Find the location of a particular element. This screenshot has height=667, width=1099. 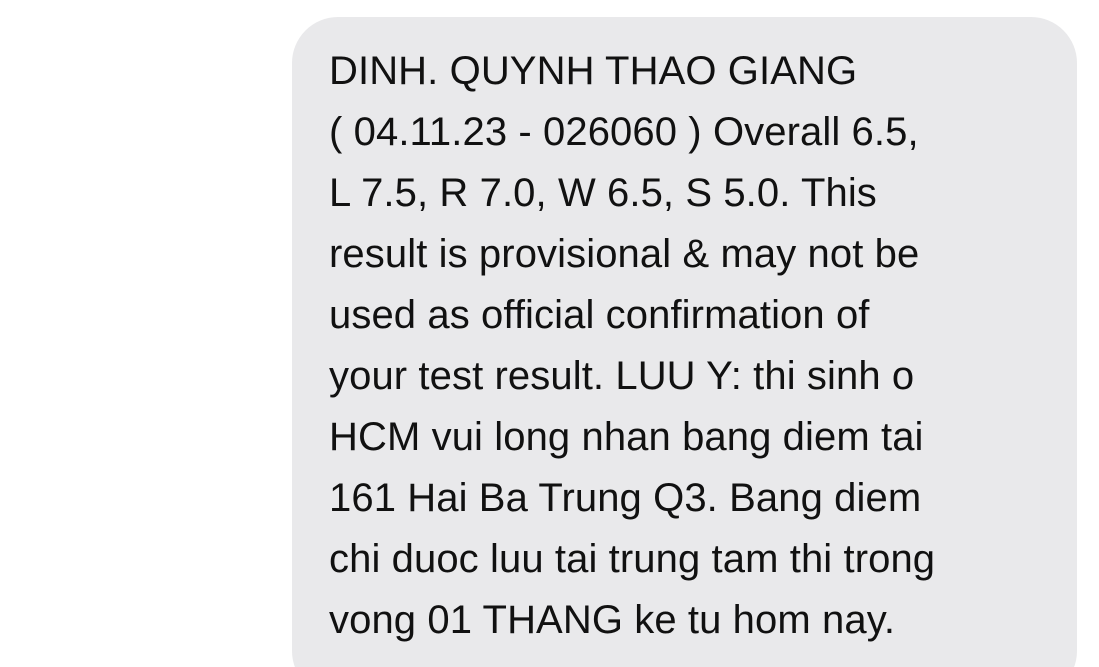

message-line: HCM vui long nhan bang diem tai is located at coordinates (626, 437).